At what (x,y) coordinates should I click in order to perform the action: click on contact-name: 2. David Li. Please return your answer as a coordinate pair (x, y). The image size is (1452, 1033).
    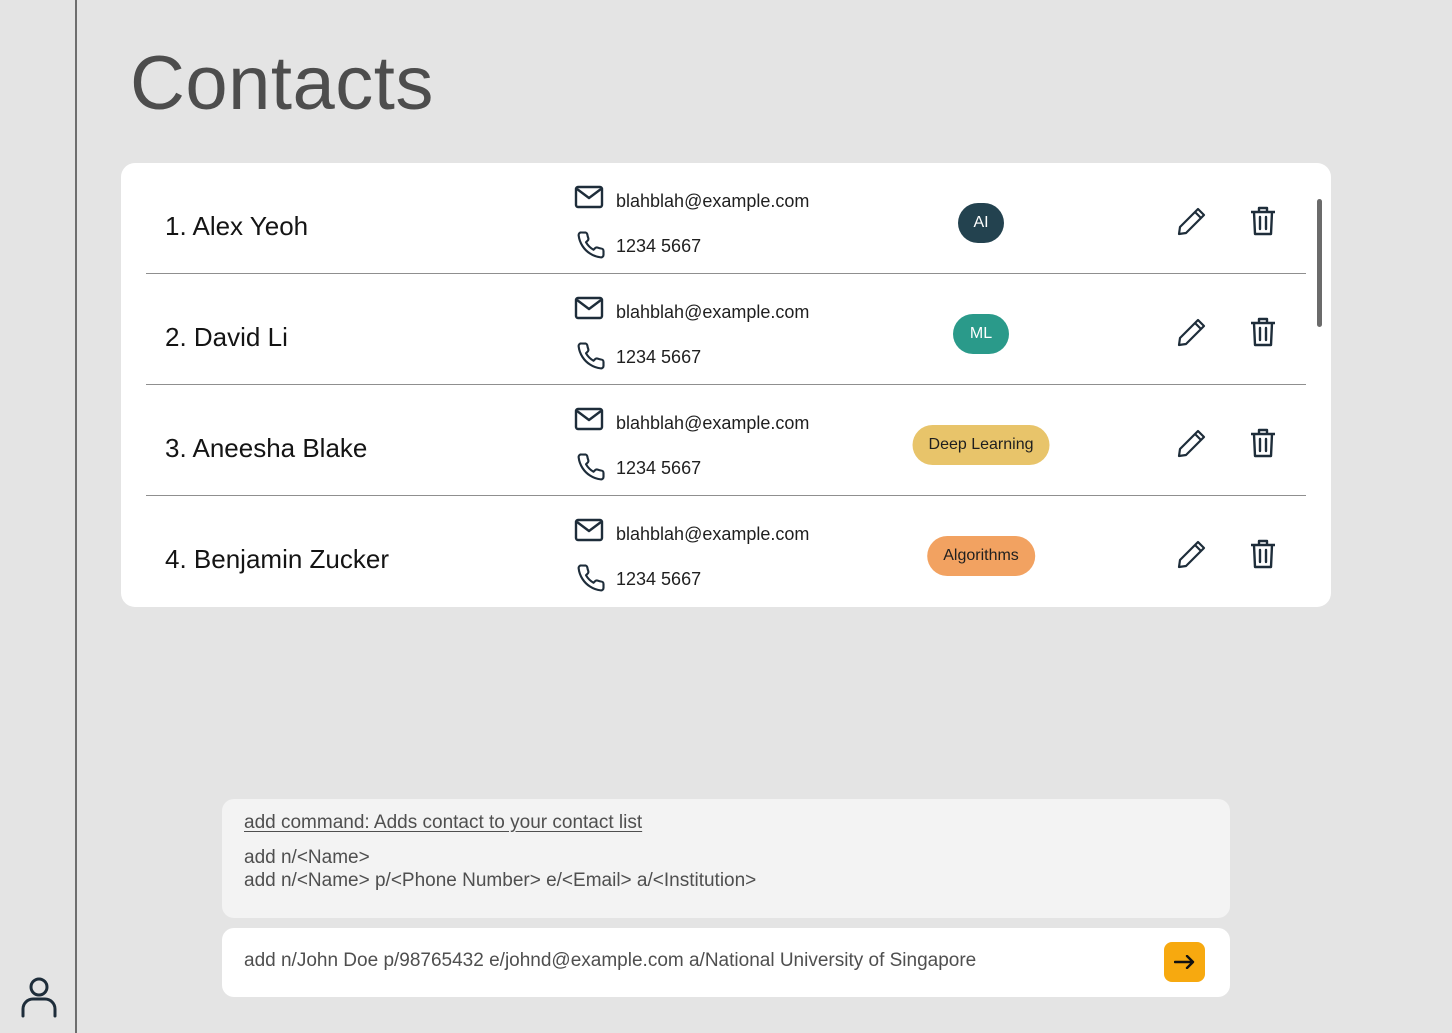
    Looking at the image, I should click on (226, 337).